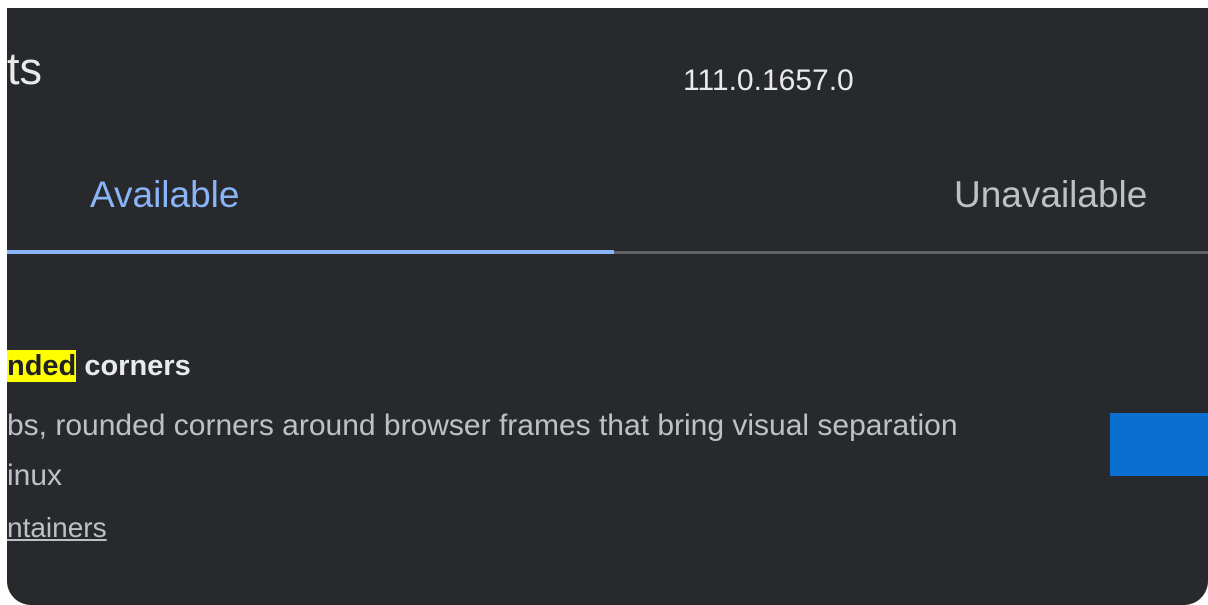 Image resolution: width=1208 pixels, height=605 pixels. Describe the element at coordinates (25, 68) in the screenshot. I see `page-title: ts` at that location.